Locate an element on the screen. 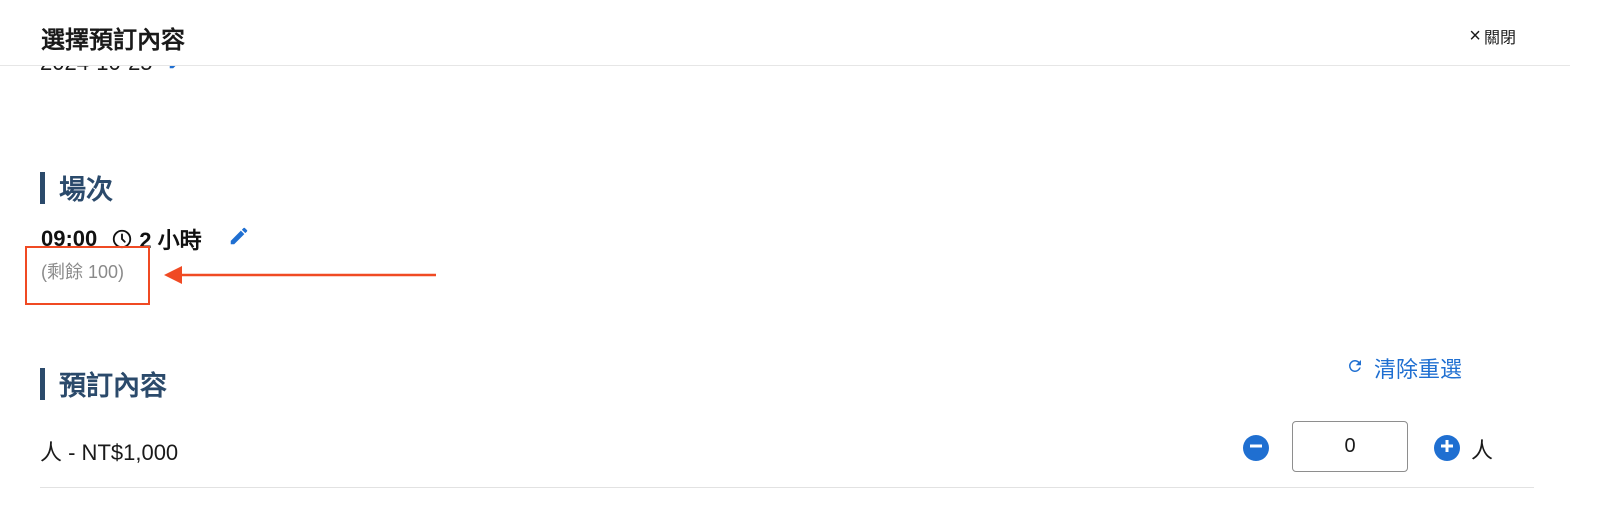 The height and width of the screenshot is (521, 1600). pencil-icon is located at coordinates (239, 239).